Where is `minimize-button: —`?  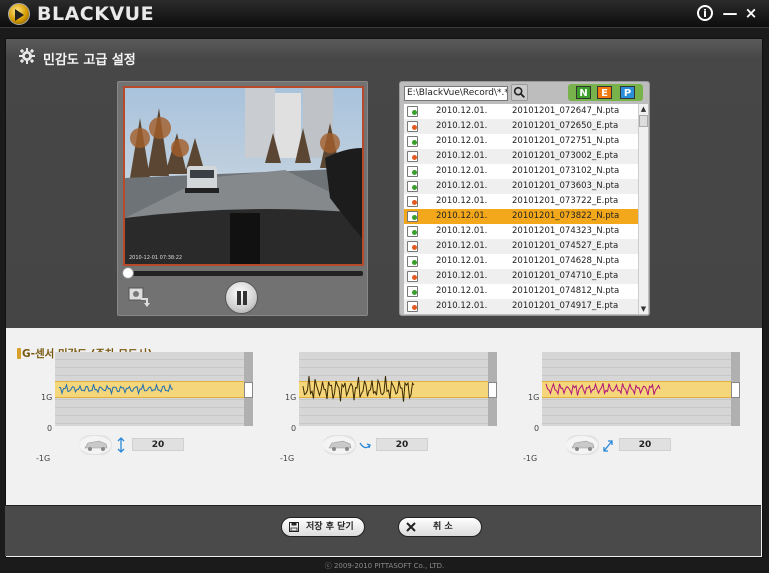
minimize-button: — is located at coordinates (730, 13).